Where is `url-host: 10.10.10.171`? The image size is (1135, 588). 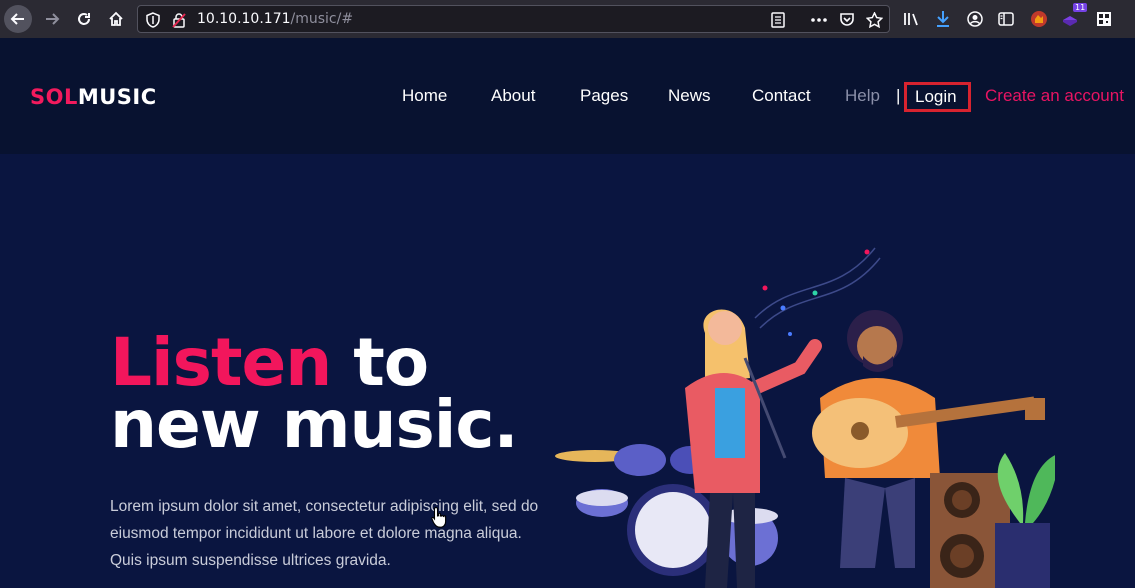
url-host: 10.10.10.171 is located at coordinates (244, 19).